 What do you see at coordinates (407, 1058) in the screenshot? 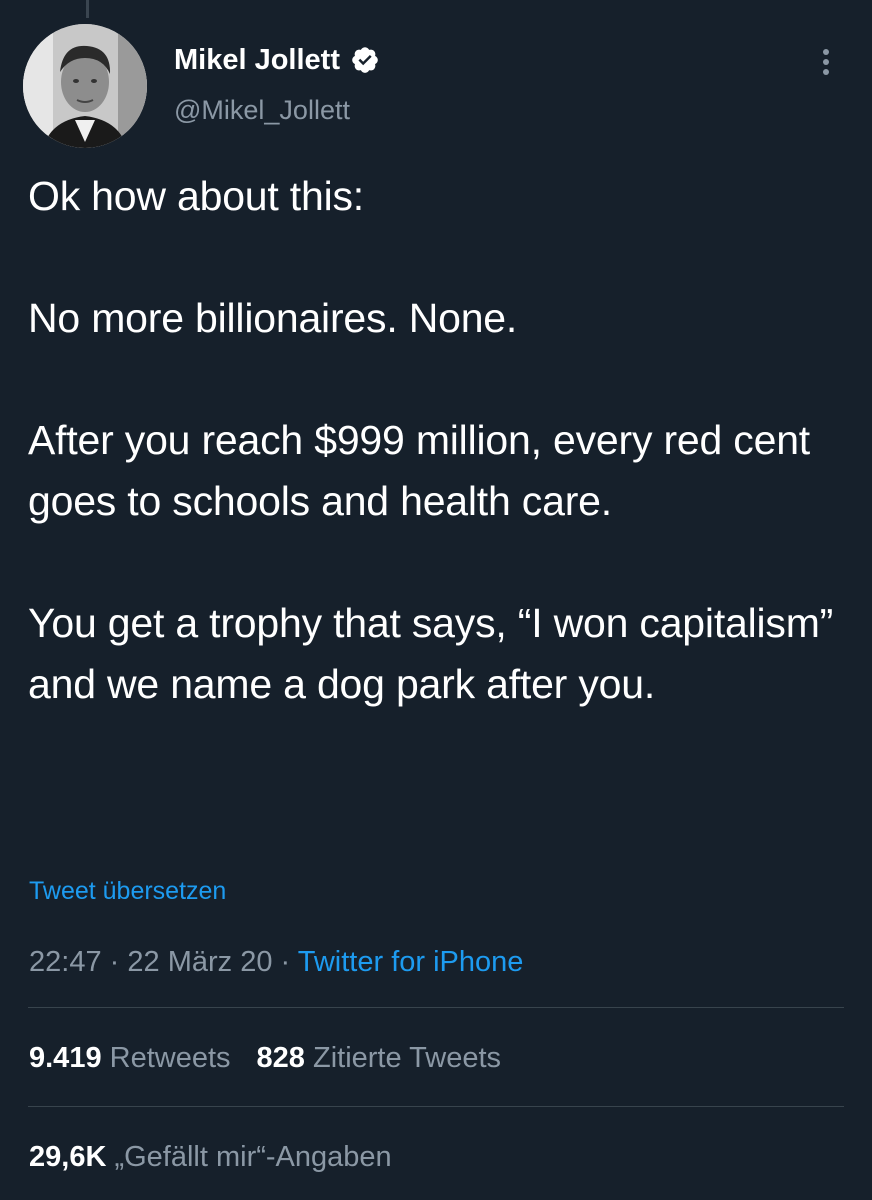
I see `quote-tweets-label: Zitierte Tweets` at bounding box center [407, 1058].